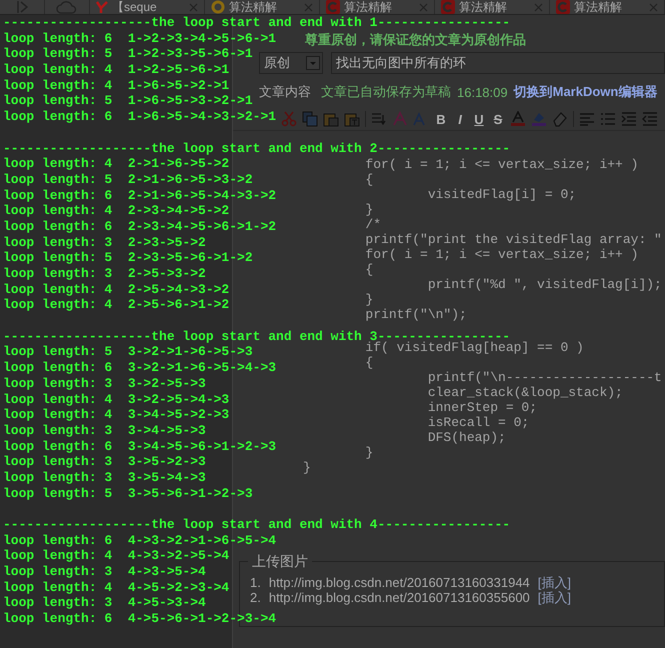 The height and width of the screenshot is (648, 665). I want to click on eraser-icon, so click(560, 119).